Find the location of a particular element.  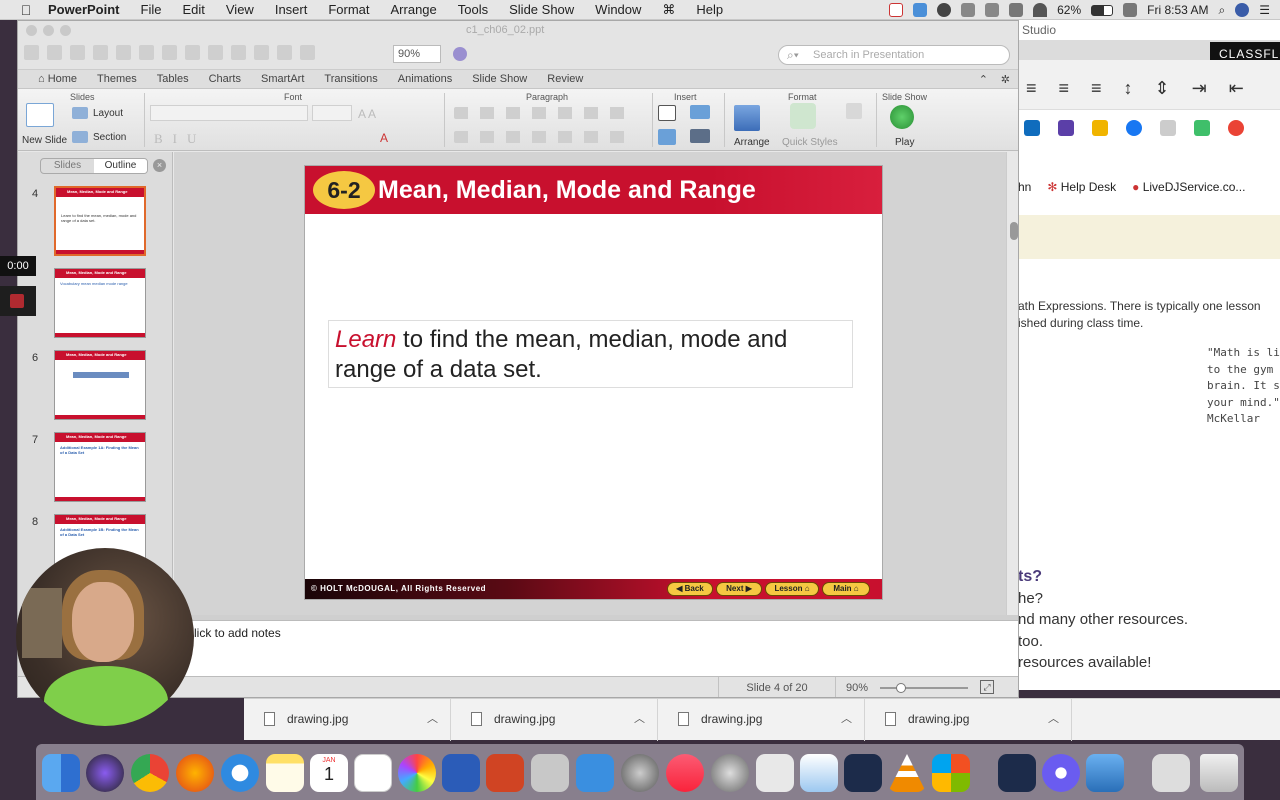

tab-slides: Slides is located at coordinates (67, 166).